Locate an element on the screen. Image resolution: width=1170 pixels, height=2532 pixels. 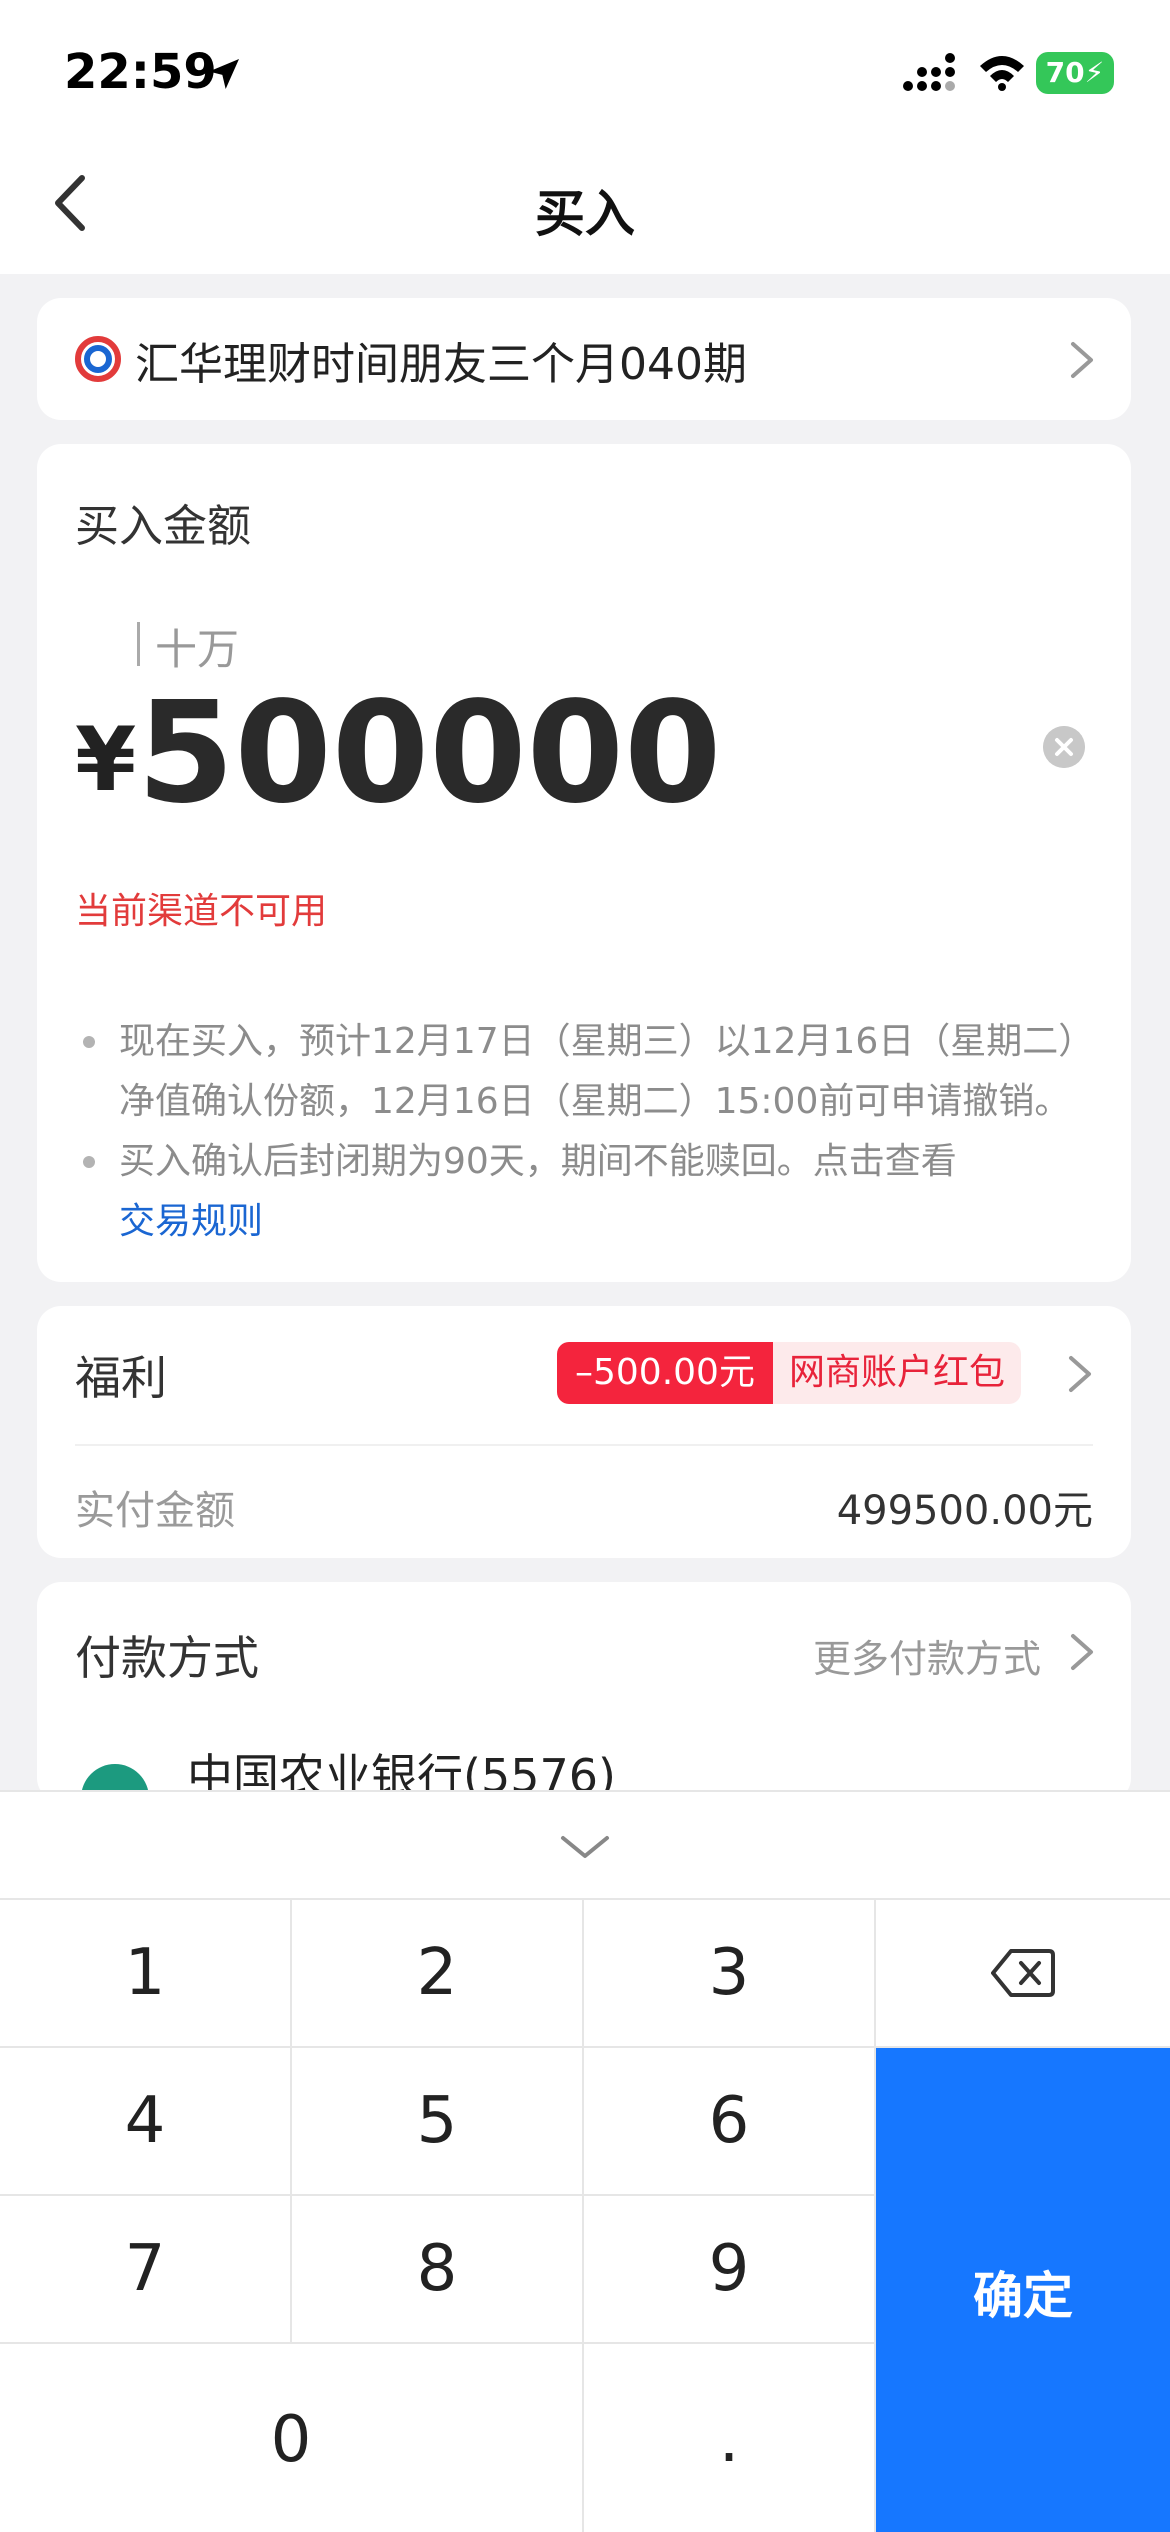
benefit-card: 福利 –500.00元 网商账户红包 实付金额 499500.00元 is located at coordinates (584, 1432).